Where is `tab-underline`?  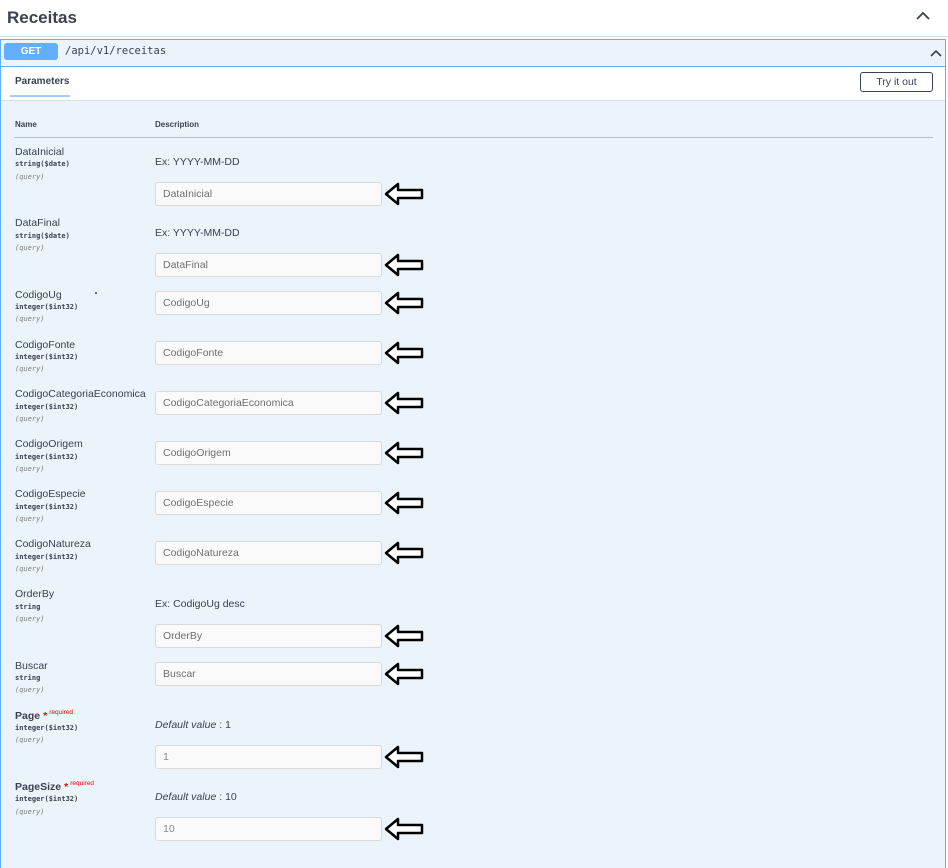
tab-underline is located at coordinates (40, 96).